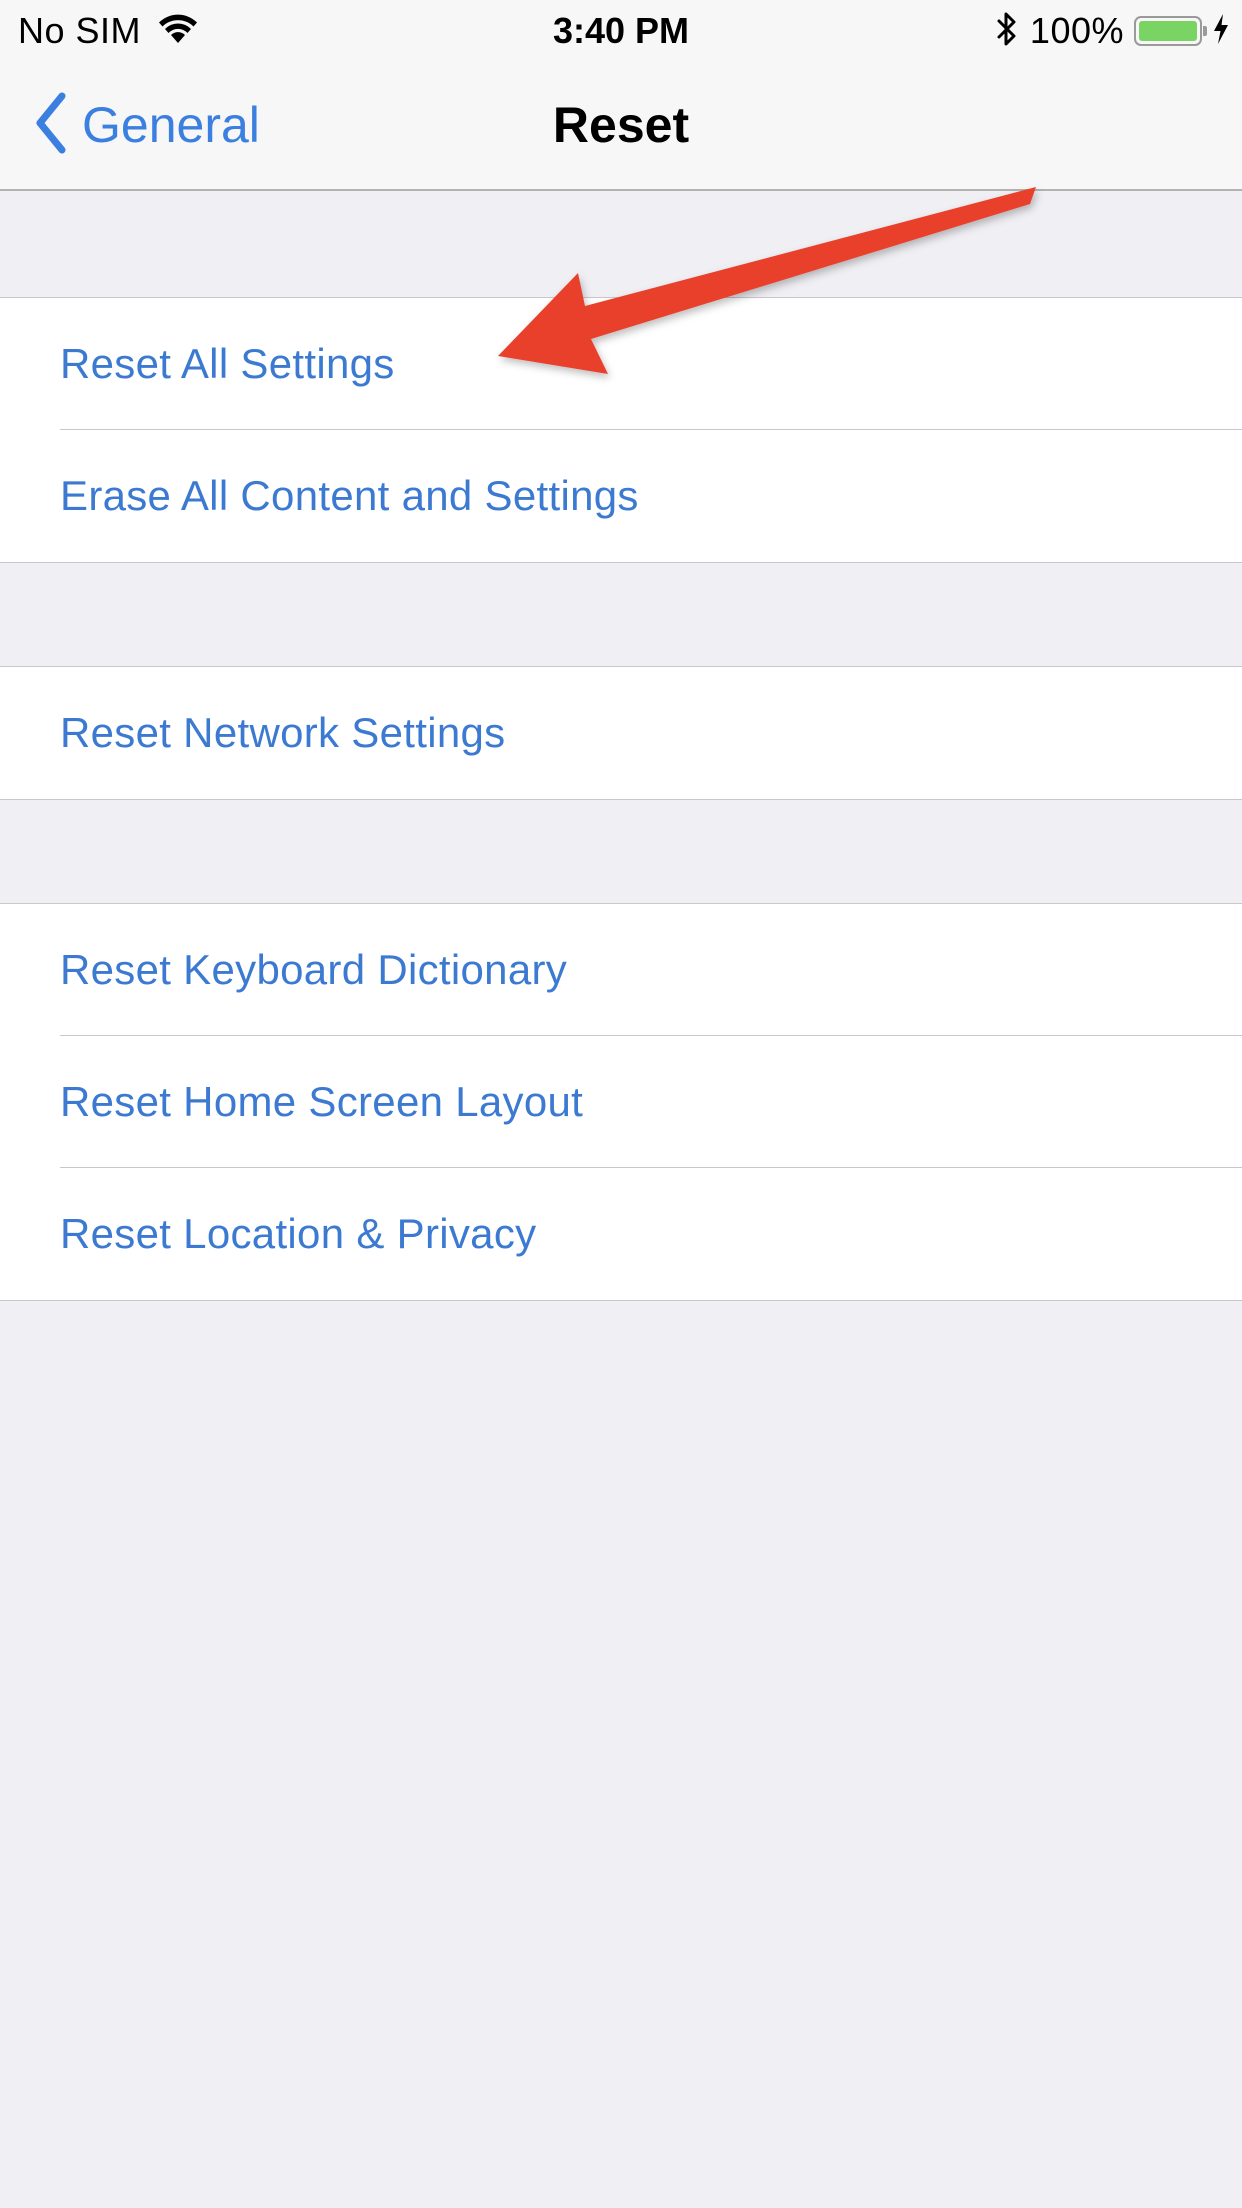 This screenshot has width=1242, height=2208. I want to click on page-title: Reset, so click(621, 125).